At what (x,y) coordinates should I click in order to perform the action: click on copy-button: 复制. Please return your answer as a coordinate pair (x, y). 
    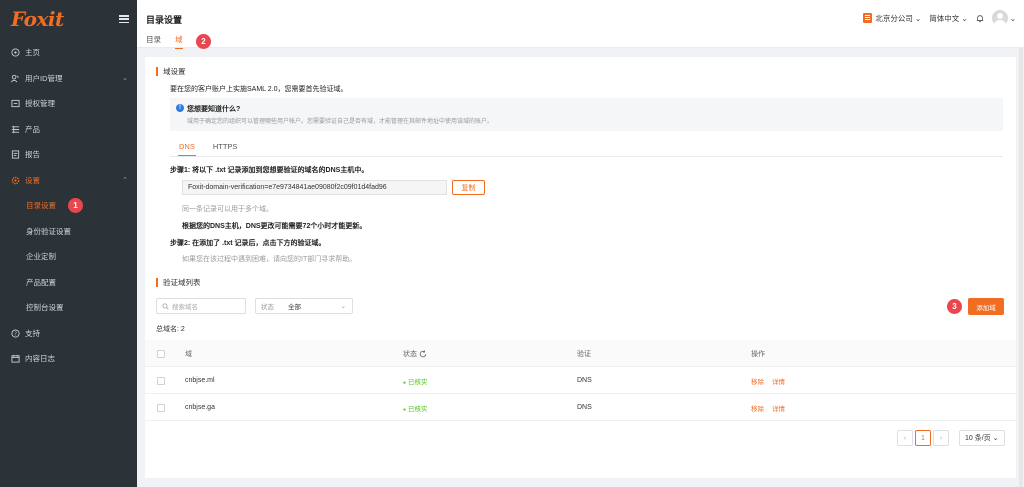
    Looking at the image, I should click on (468, 187).